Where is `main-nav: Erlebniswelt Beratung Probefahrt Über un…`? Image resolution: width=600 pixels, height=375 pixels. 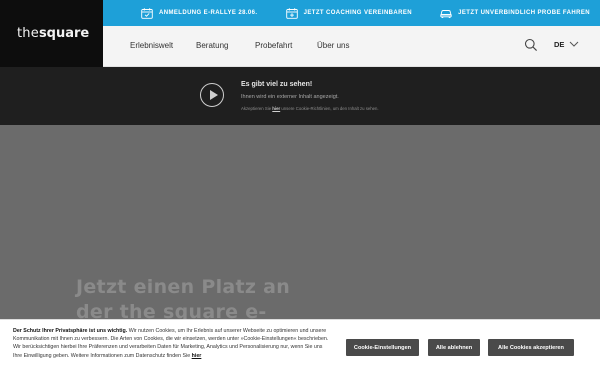
main-nav: Erlebniswelt Beratung Probefahrt Über un… is located at coordinates (351, 46).